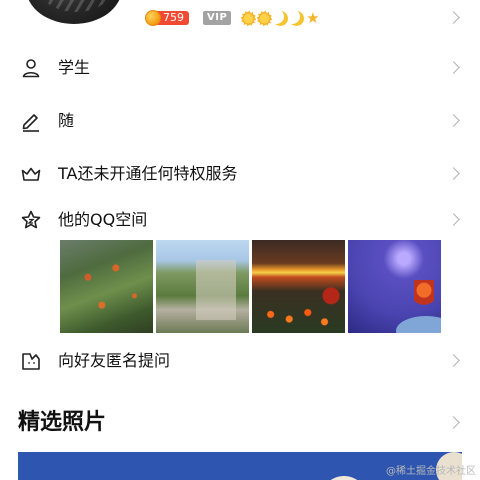 This screenshot has height=480, width=480. I want to click on question-box-icon, so click(31, 361).